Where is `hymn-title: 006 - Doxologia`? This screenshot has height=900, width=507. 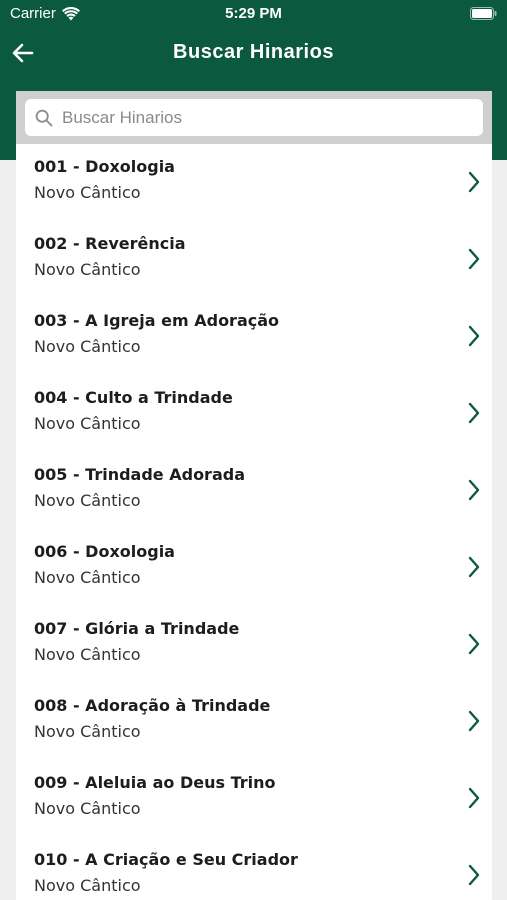
hymn-title: 006 - Doxologia is located at coordinates (104, 551).